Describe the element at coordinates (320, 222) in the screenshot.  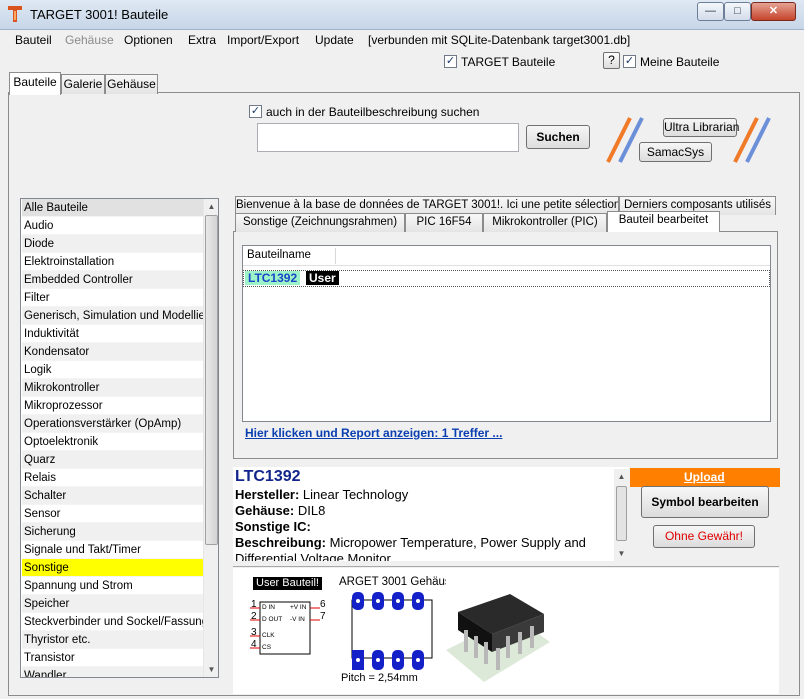
I see `tab-sonstige-zeichnungsrahmen: Sonstige (Zeichnungsrahmen)` at that location.